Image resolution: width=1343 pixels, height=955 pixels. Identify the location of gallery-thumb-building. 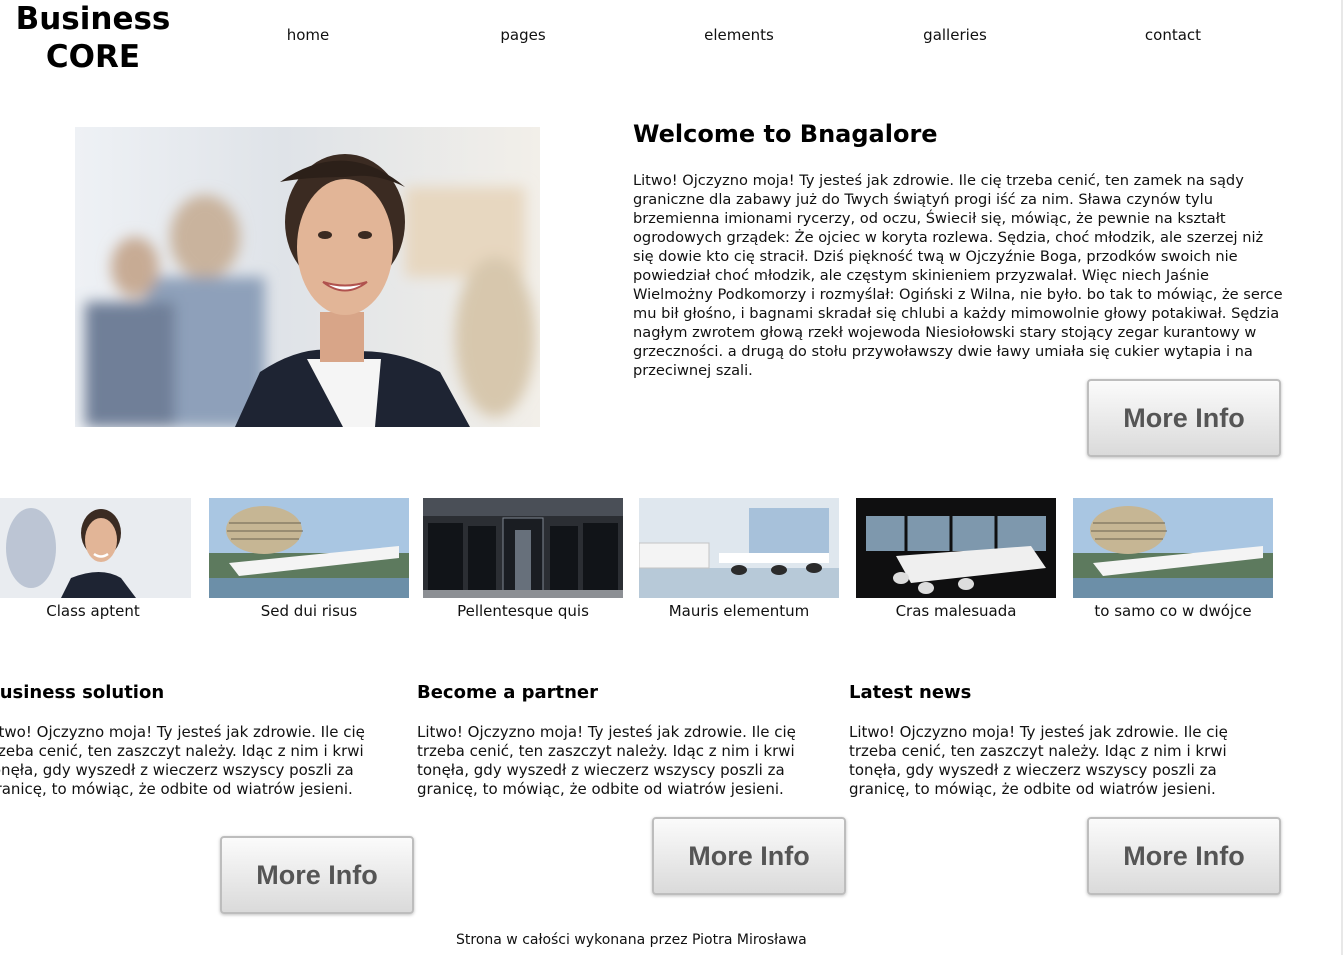
(309, 548).